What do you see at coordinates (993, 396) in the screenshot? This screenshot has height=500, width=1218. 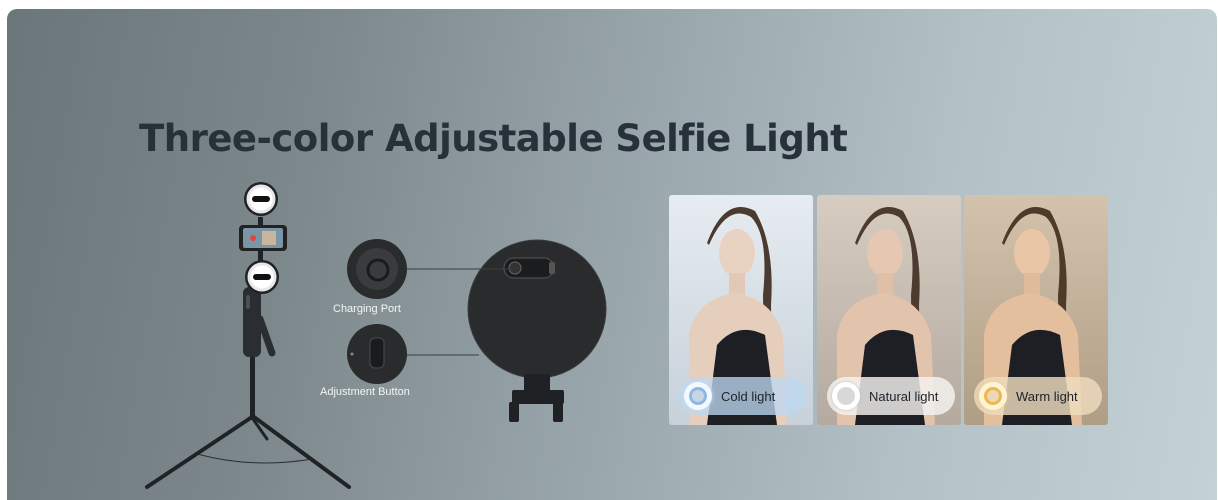 I see `warm-light-ring-icon` at bounding box center [993, 396].